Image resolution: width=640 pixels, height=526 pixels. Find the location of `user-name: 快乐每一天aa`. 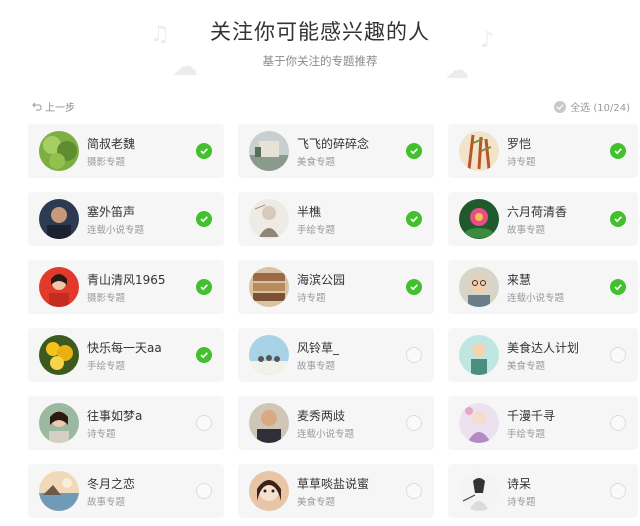

user-name: 快乐每一天aa is located at coordinates (124, 348).